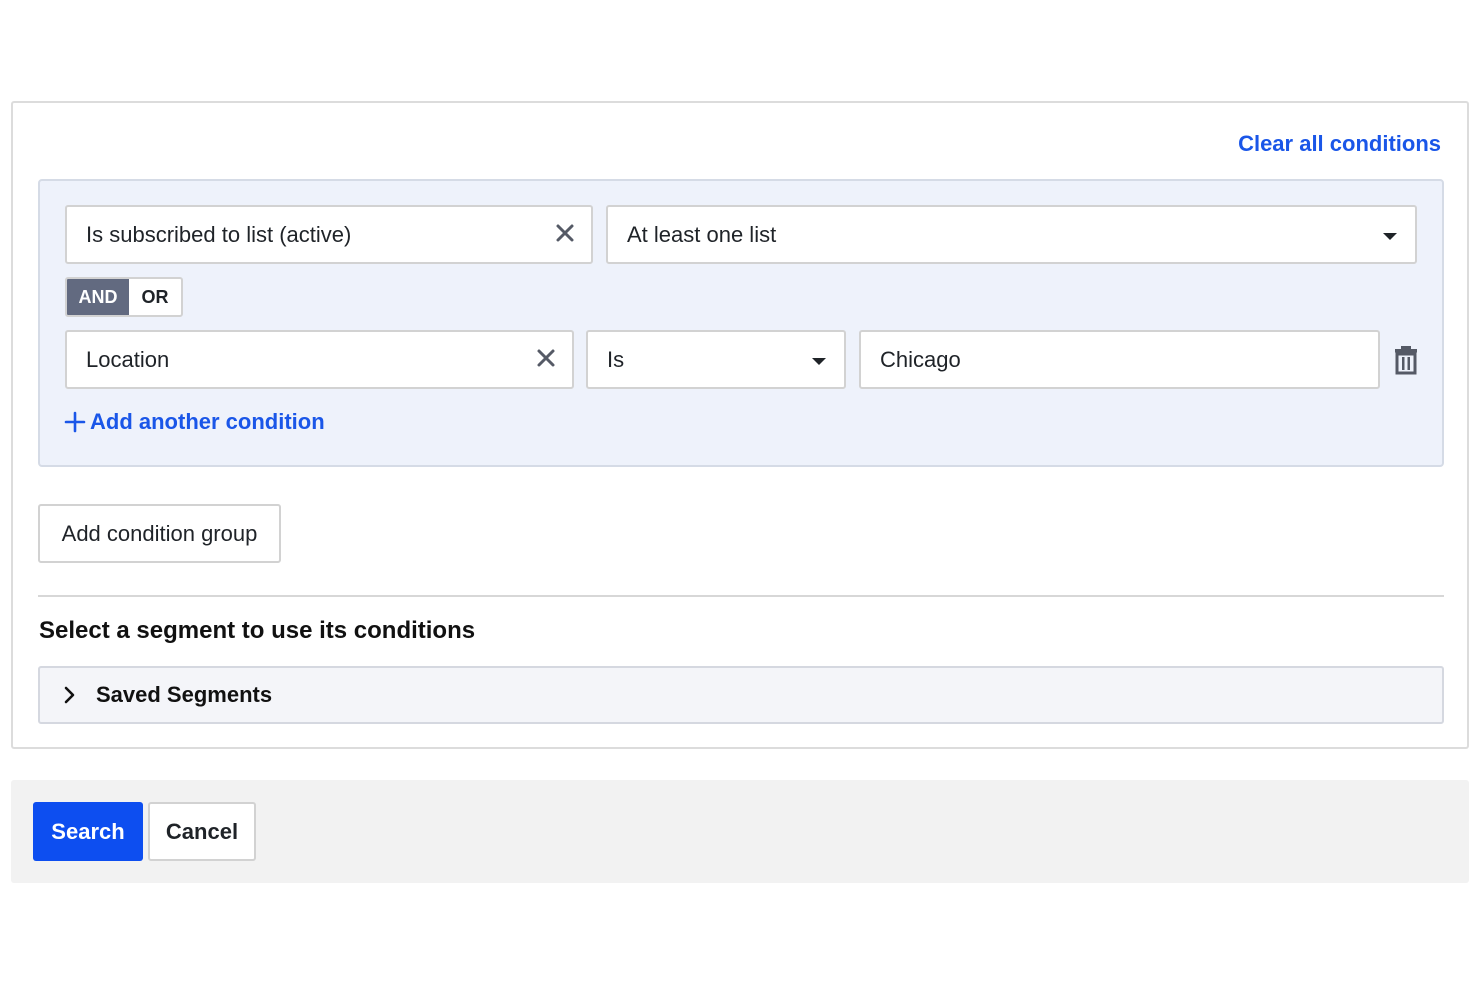 The height and width of the screenshot is (987, 1480). What do you see at coordinates (740, 831) in the screenshot?
I see `footer-bar: Search Cancel` at bounding box center [740, 831].